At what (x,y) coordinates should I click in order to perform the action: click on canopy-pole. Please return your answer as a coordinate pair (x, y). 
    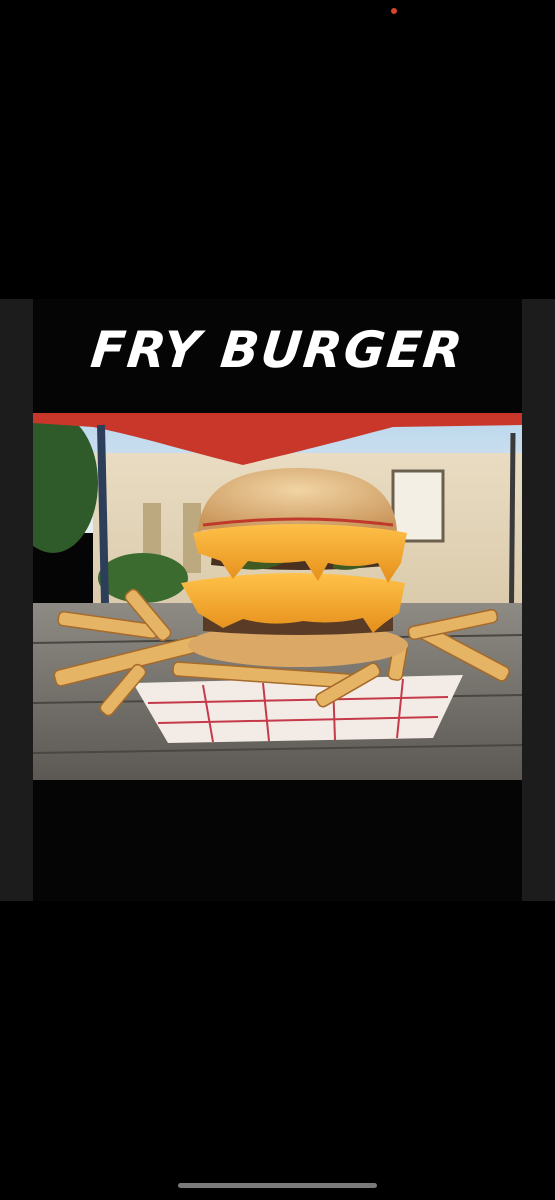
    Looking at the image, I should click on (103, 514).